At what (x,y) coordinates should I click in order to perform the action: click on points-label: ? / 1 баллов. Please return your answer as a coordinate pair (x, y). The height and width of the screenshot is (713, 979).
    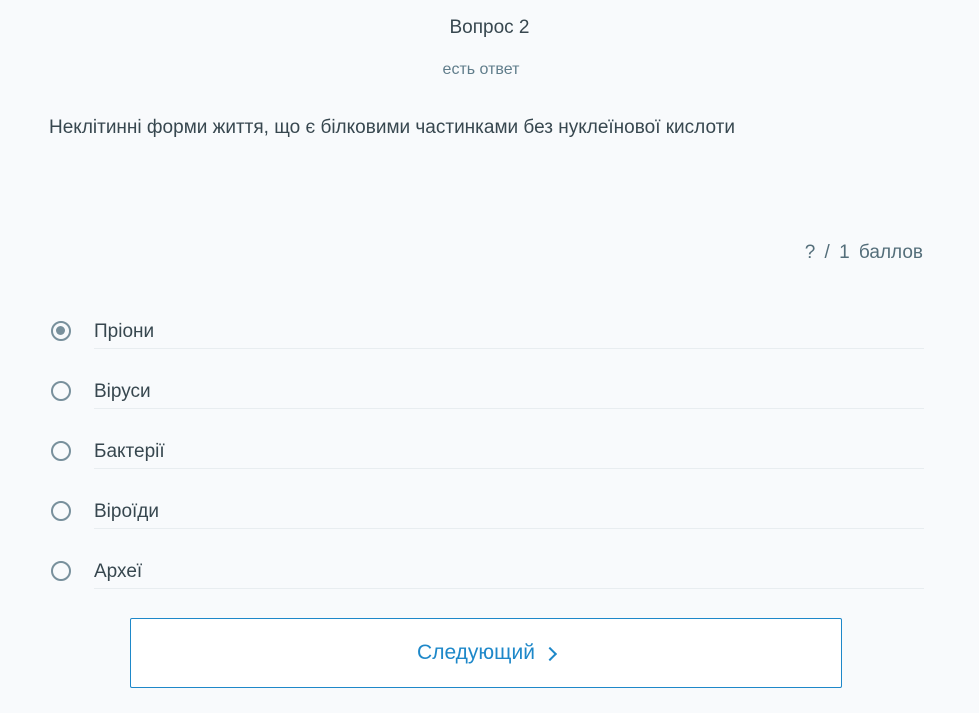
    Looking at the image, I should click on (863, 252).